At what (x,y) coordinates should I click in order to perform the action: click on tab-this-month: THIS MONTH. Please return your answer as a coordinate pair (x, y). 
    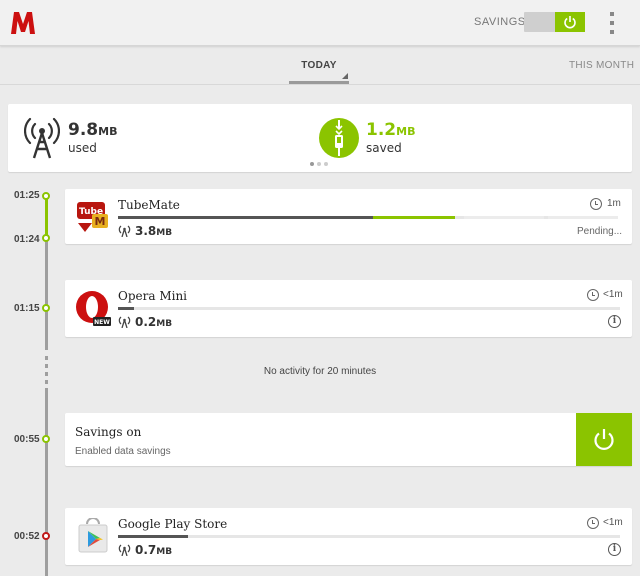
    Looking at the image, I should click on (601, 65).